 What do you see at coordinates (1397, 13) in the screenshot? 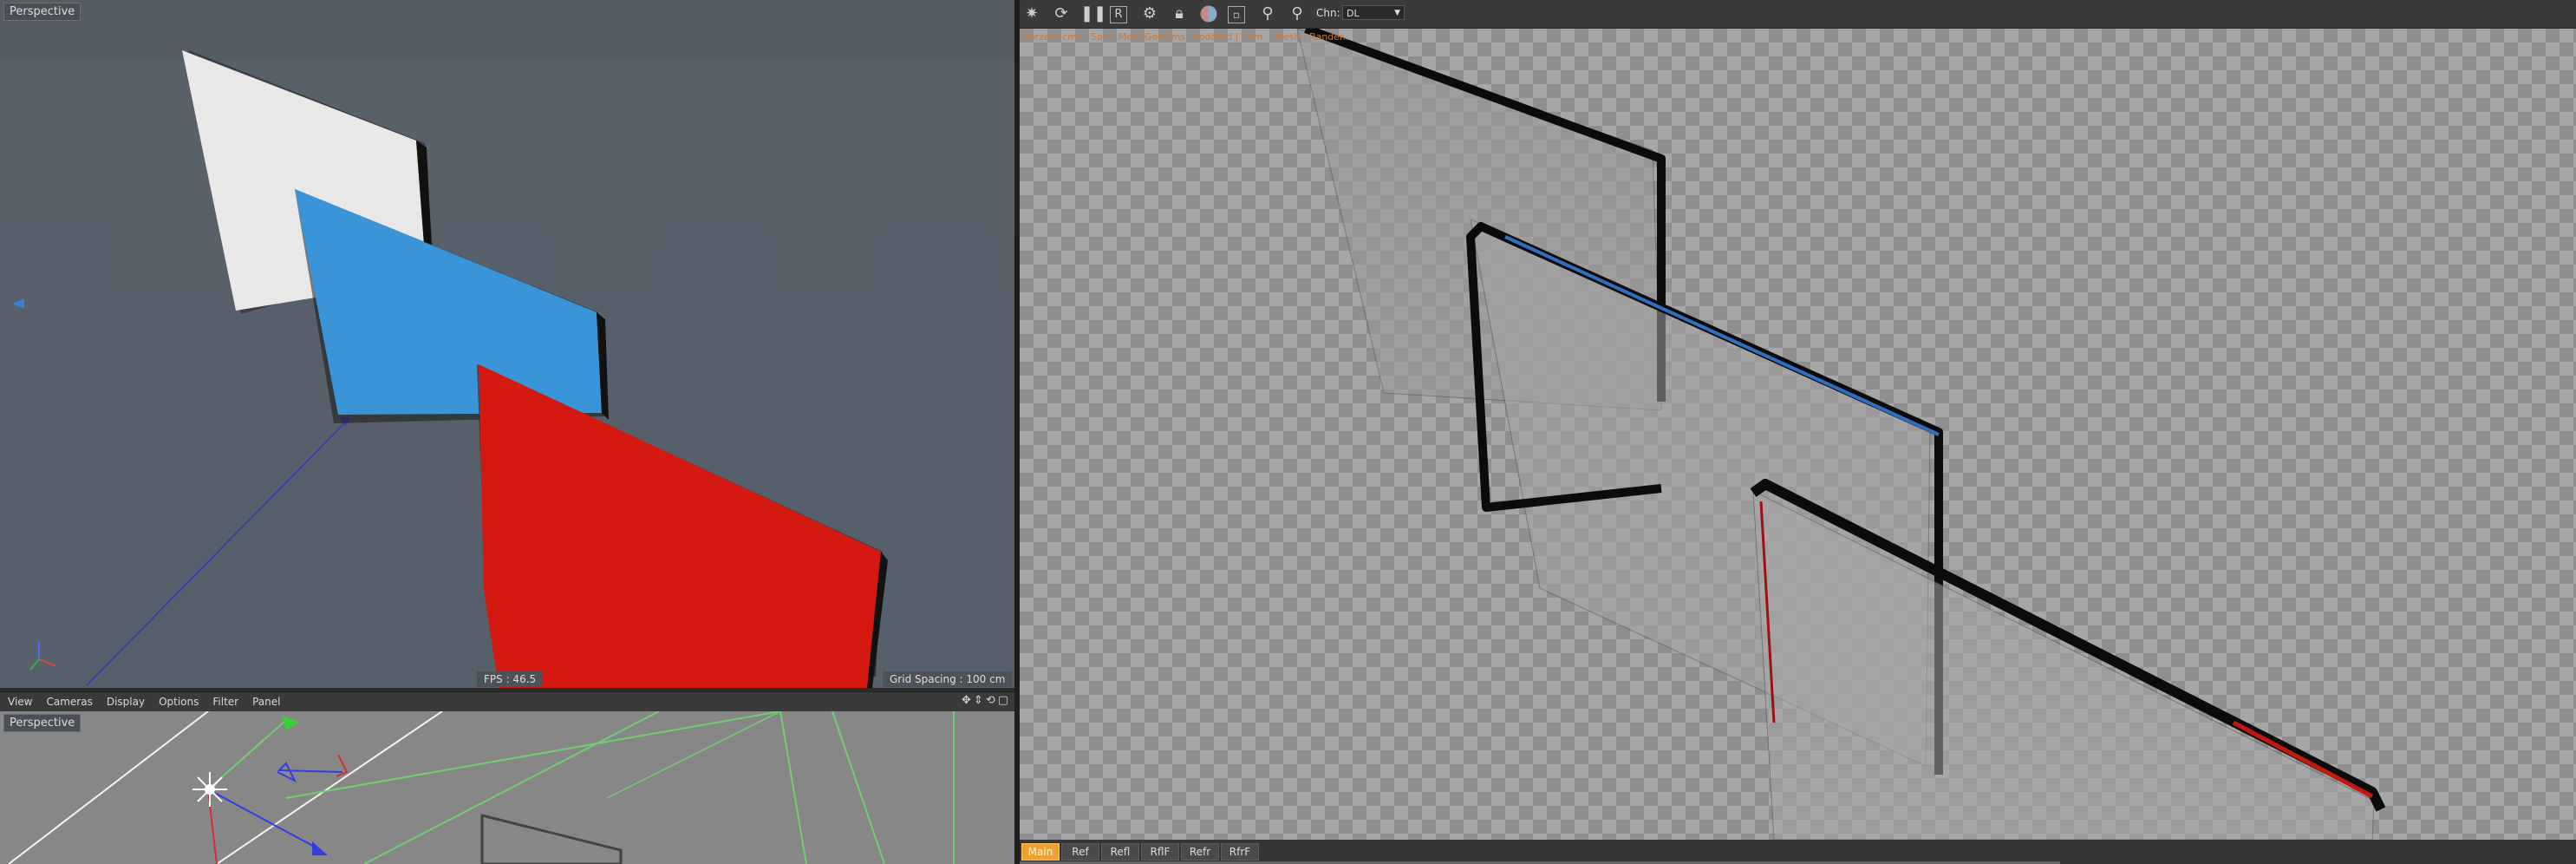
I see `chevron-down-icon: ▼` at bounding box center [1397, 13].